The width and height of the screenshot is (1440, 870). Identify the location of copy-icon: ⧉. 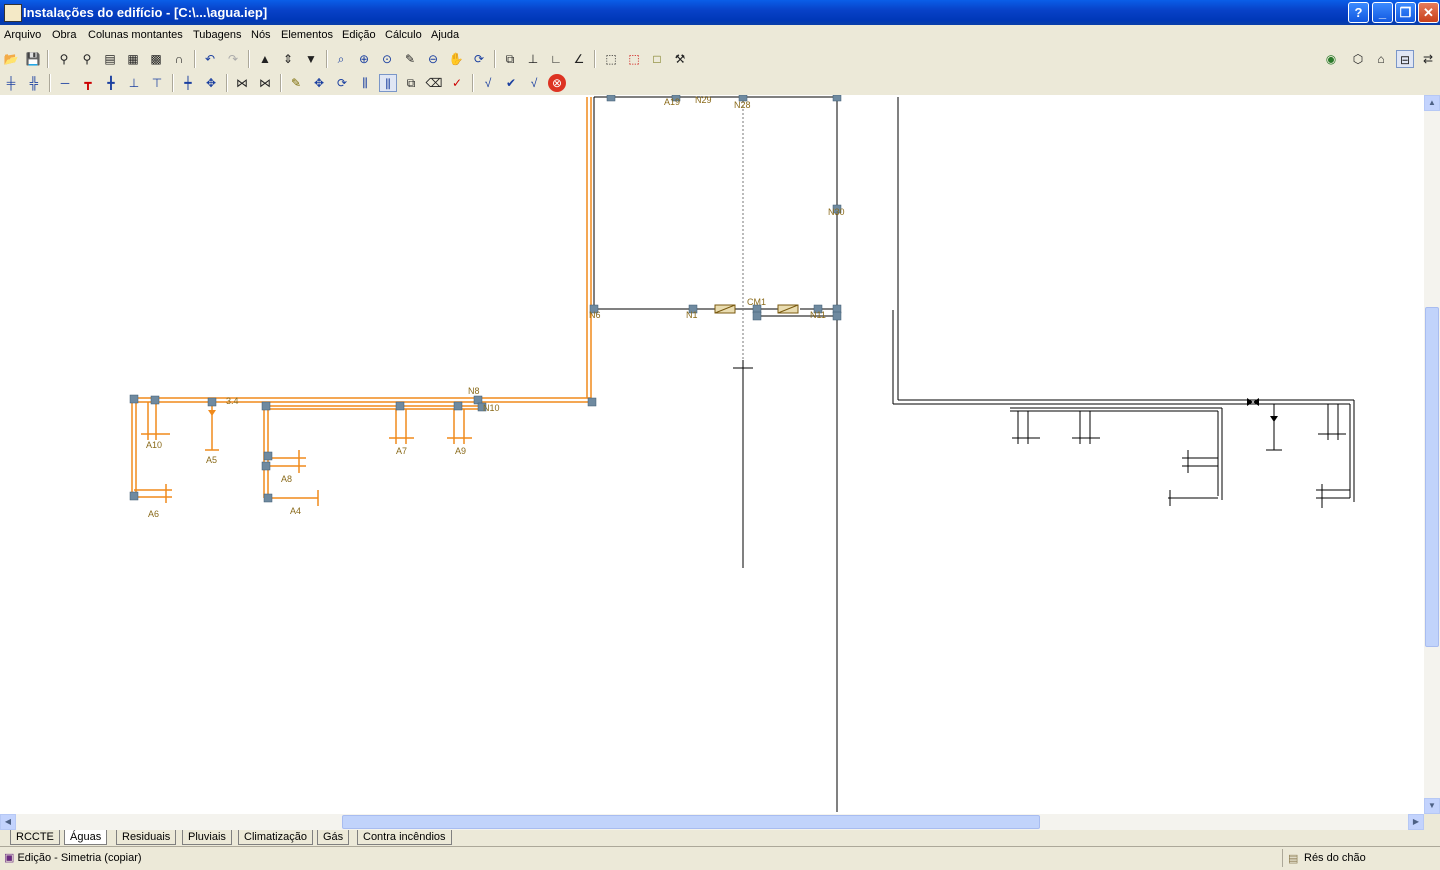
(411, 83).